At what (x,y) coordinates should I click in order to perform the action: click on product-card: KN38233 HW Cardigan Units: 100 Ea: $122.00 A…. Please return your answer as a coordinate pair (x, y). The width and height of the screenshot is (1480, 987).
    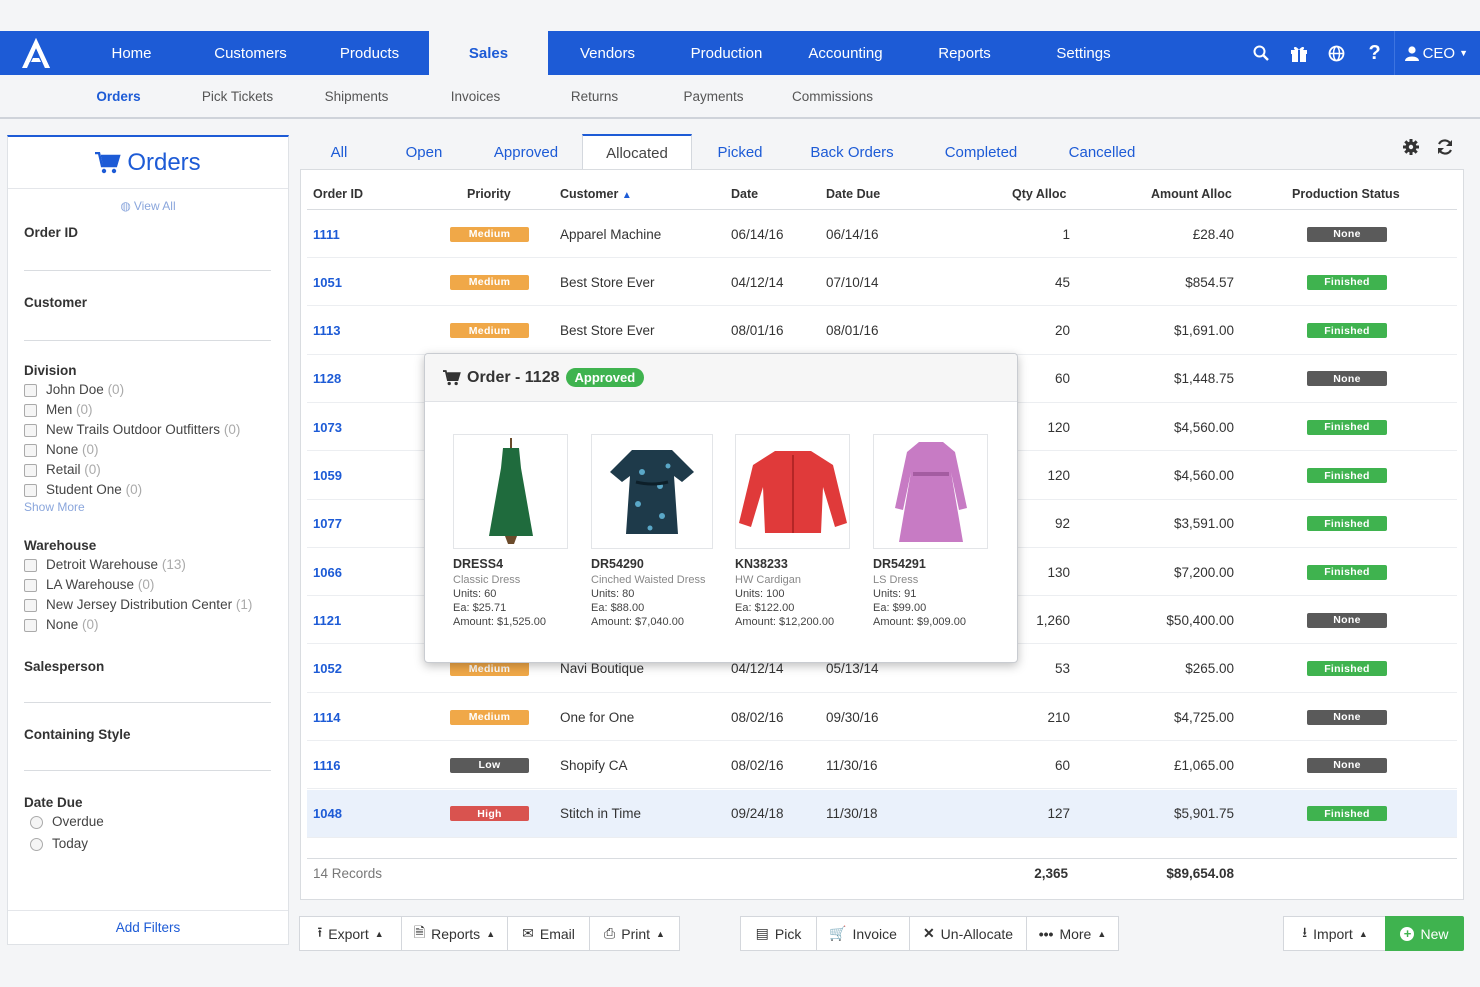
    Looking at the image, I should click on (792, 531).